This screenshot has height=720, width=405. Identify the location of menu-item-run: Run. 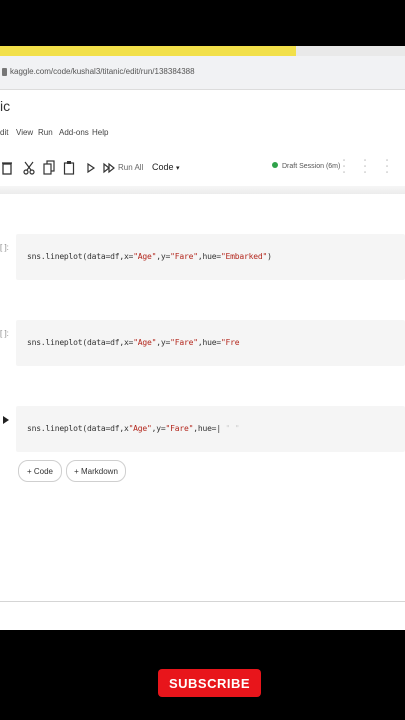
(45, 132).